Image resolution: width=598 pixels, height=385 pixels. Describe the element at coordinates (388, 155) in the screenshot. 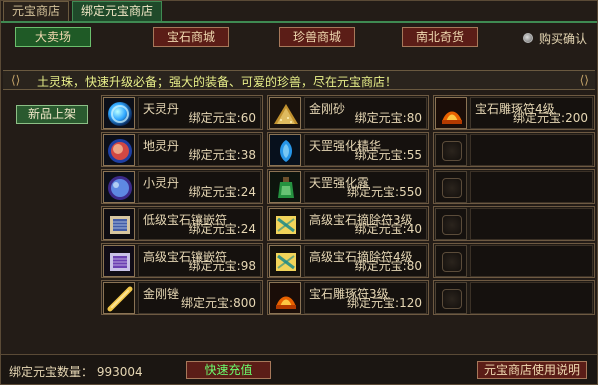

I see `item-price: 绑定元宝:55` at that location.